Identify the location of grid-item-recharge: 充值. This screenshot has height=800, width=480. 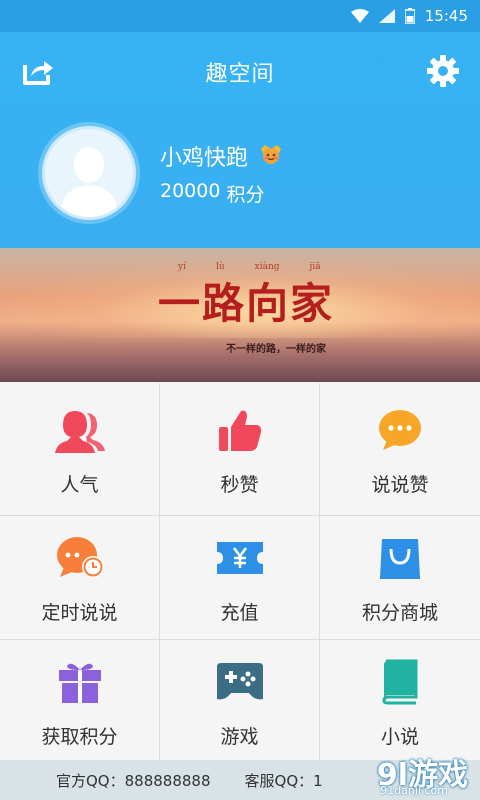
(240, 578).